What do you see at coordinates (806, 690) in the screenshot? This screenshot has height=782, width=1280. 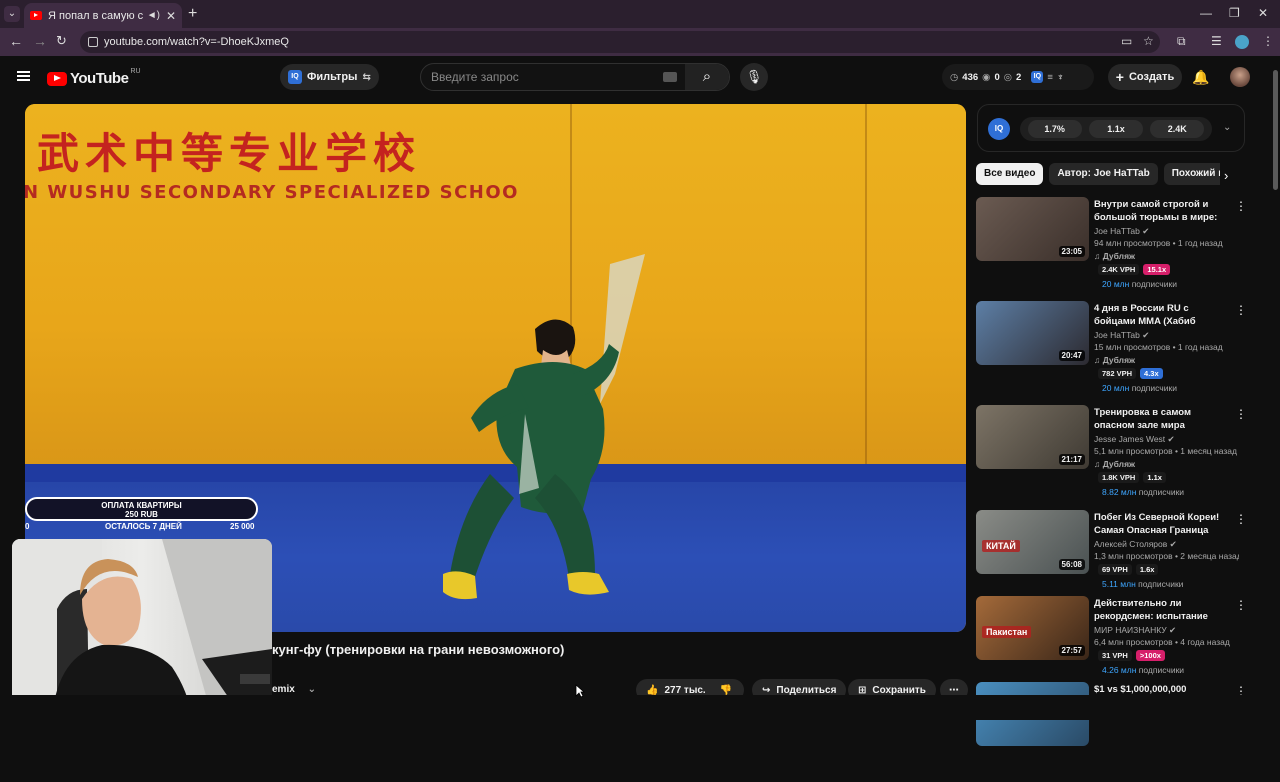 I see `share-label: Поделиться` at bounding box center [806, 690].